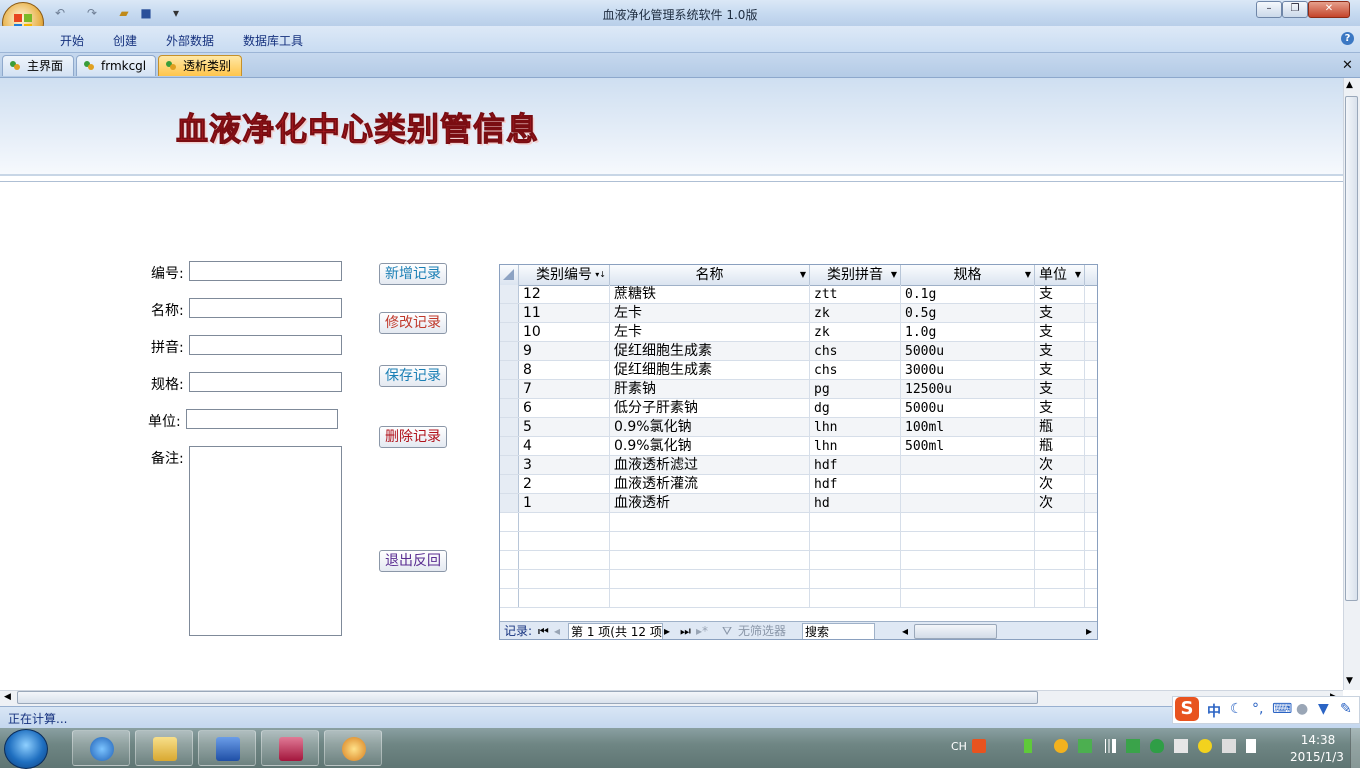 This screenshot has height=769, width=1360. Describe the element at coordinates (710, 294) in the screenshot. I see `table-cell: 蔗糖铁` at that location.